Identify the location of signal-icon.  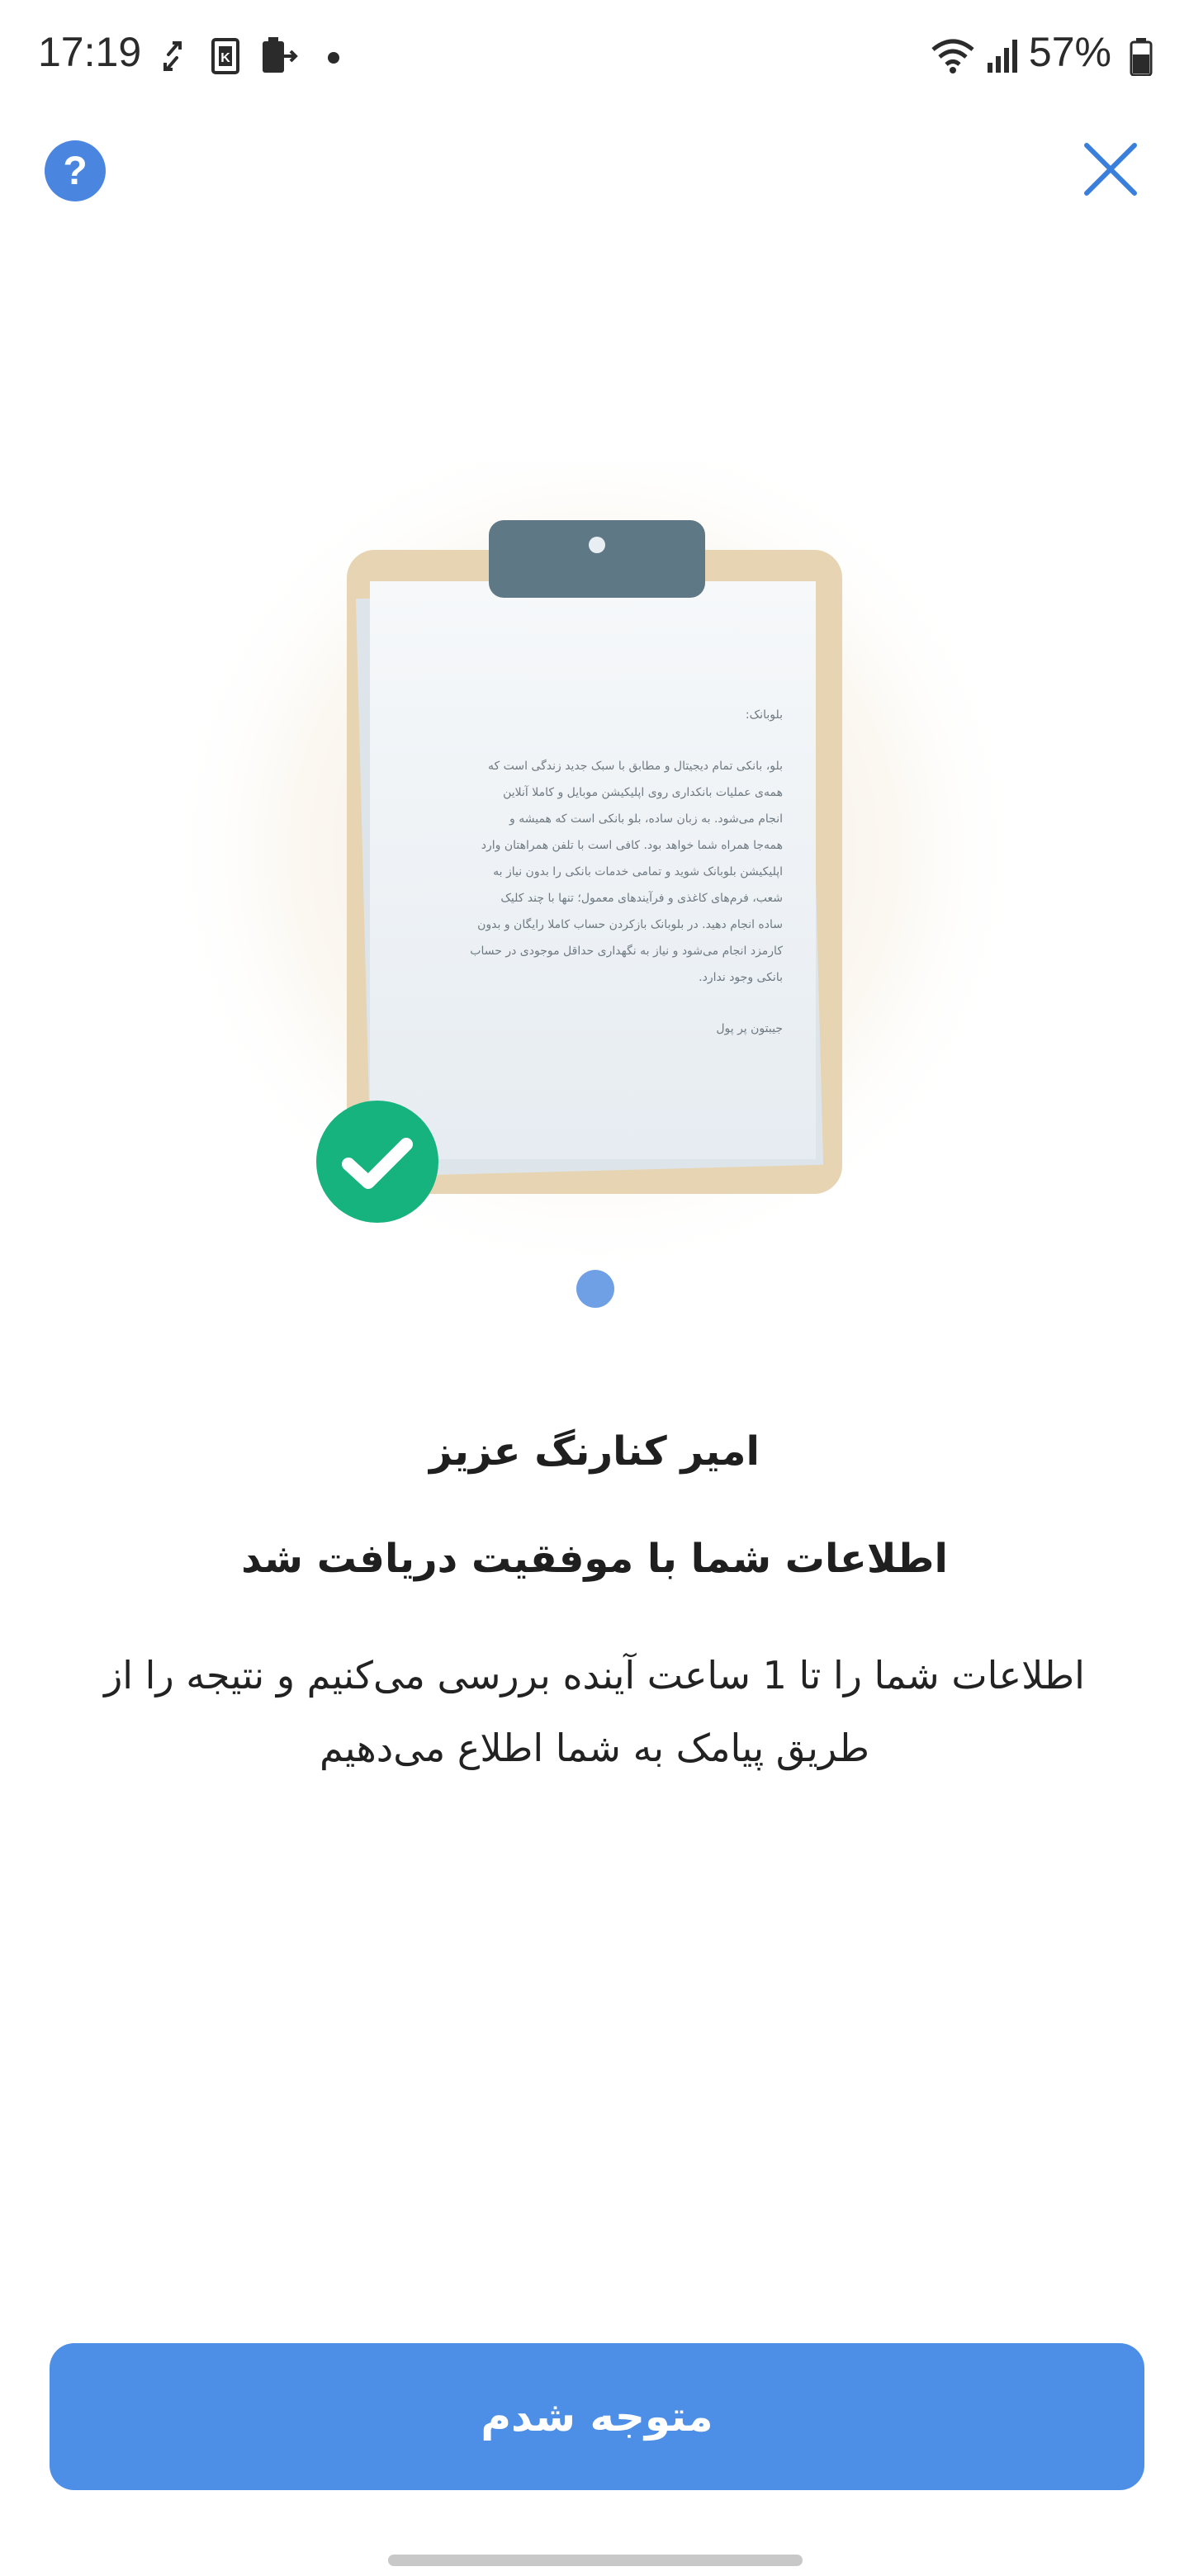
(1002, 58).